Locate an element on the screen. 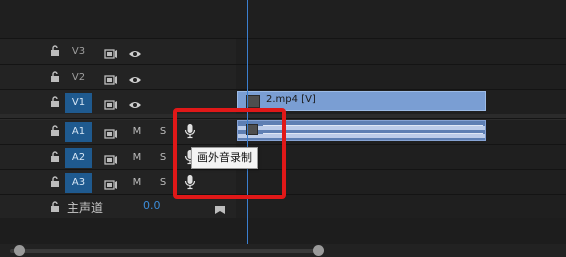 This screenshot has width=566, height=257. marker-icon is located at coordinates (220, 206).